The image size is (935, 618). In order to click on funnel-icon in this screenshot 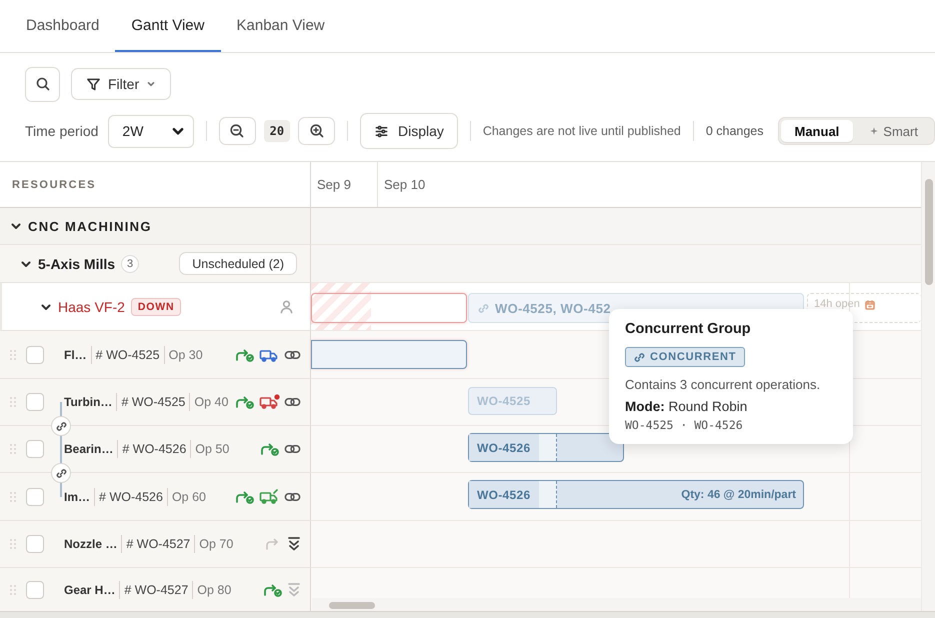, I will do `click(93, 84)`.